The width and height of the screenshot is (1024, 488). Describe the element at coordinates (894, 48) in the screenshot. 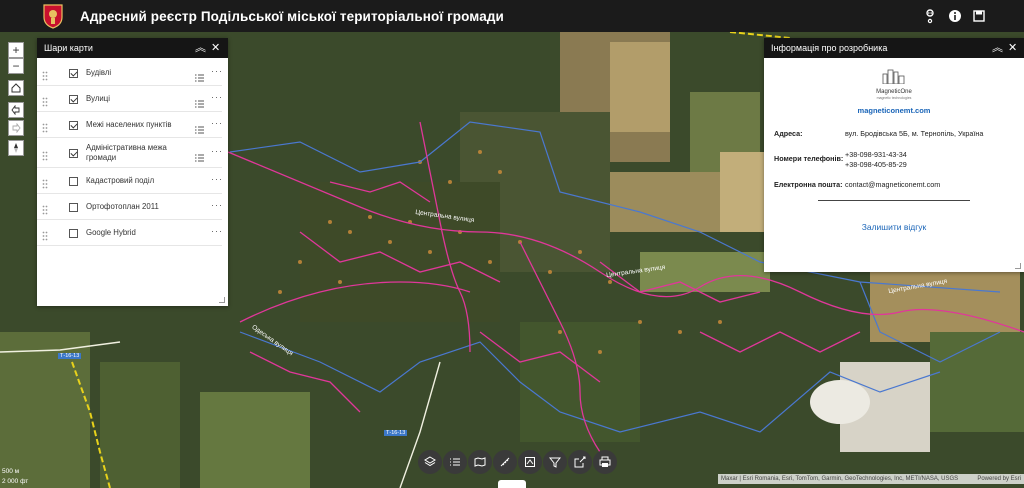

I see `developer-panel-header: Інформація про розробника ︽ ✕` at that location.